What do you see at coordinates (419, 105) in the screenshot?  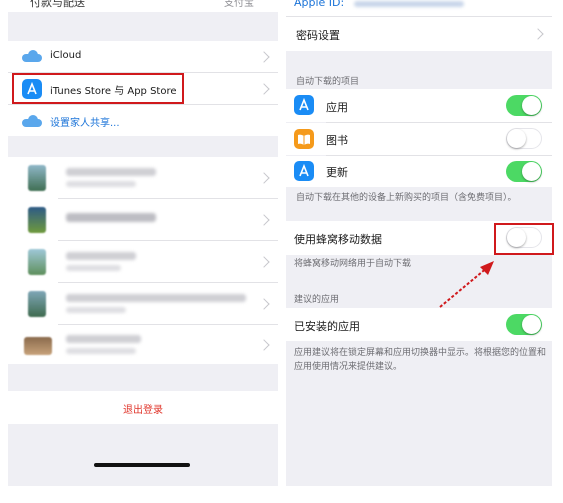 I see `apps-row: 应用` at bounding box center [419, 105].